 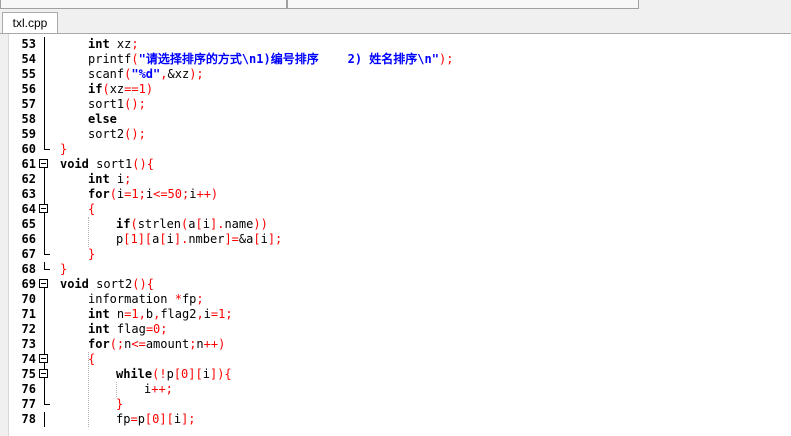 I want to click on code-token: b, so click(x=149, y=314).